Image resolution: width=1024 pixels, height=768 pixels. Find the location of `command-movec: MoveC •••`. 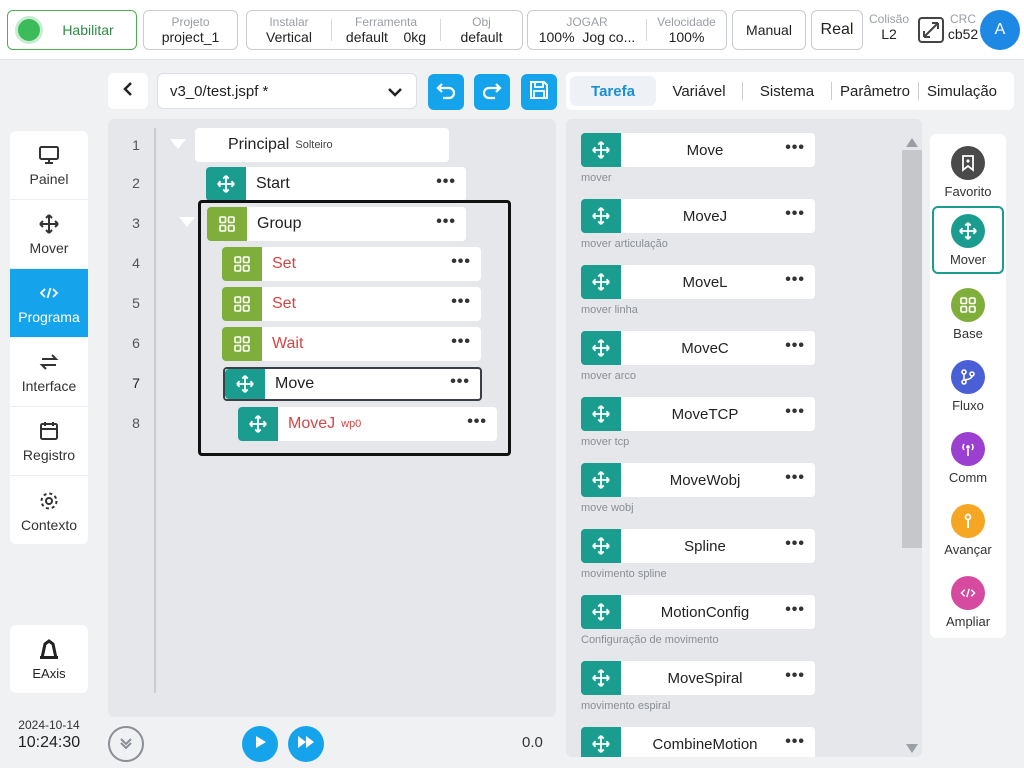

command-movec: MoveC ••• is located at coordinates (698, 348).